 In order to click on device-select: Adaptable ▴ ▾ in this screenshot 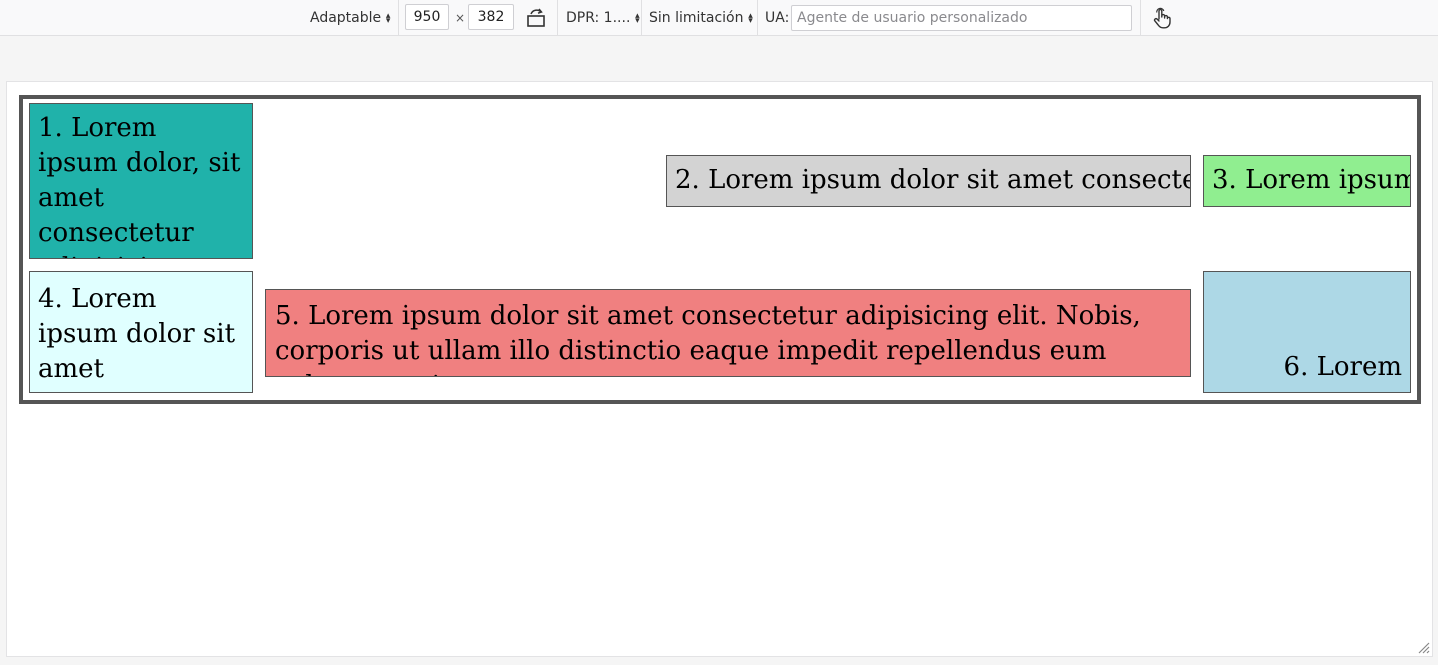, I will do `click(350, 18)`.